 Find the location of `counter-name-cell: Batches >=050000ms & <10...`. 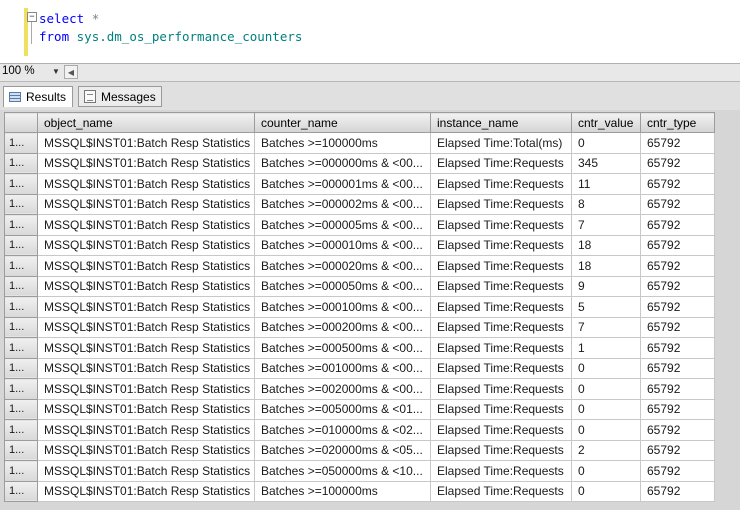

counter-name-cell: Batches >=050000ms & <10... is located at coordinates (342, 471).